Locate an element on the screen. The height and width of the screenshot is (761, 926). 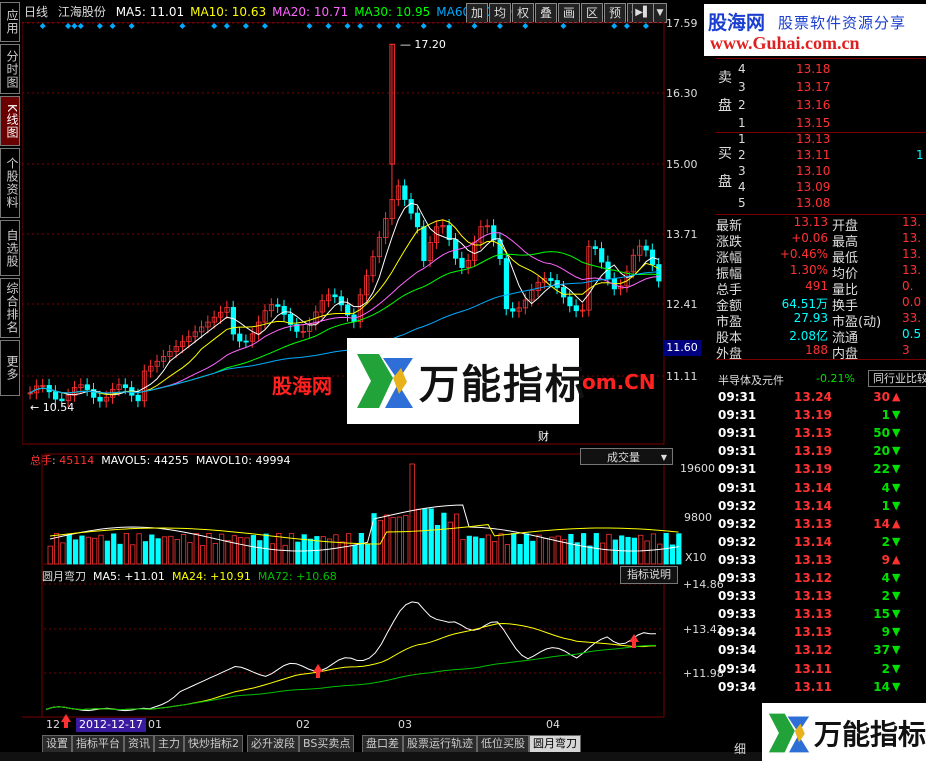
date-label-0: 12 is located at coordinates (53, 724).